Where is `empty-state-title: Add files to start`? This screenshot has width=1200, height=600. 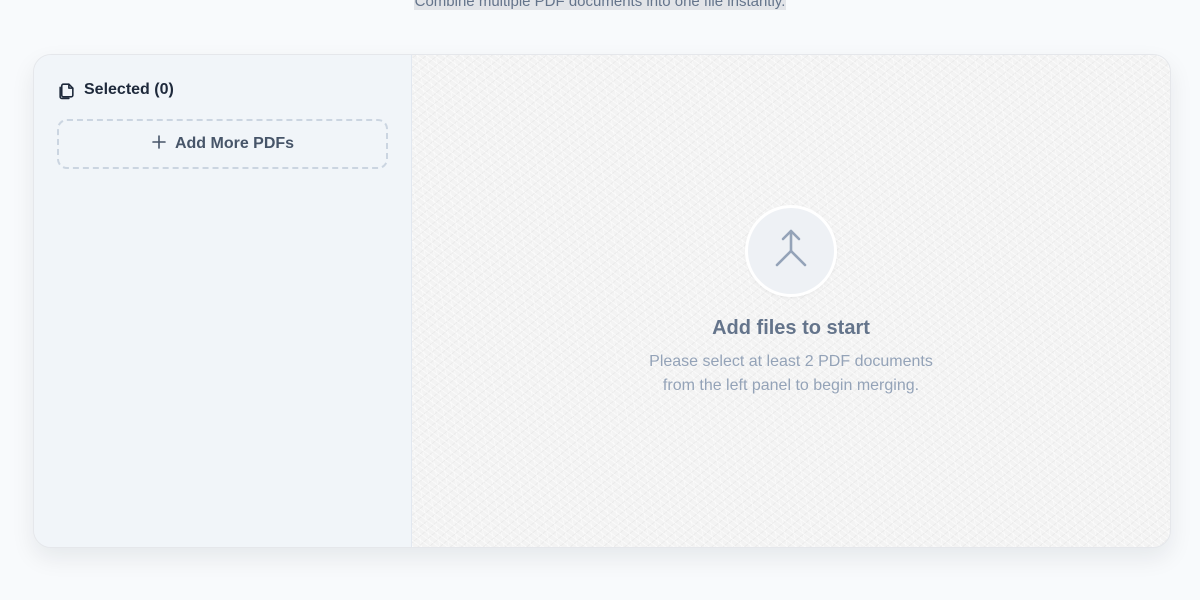 empty-state-title: Add files to start is located at coordinates (791, 328).